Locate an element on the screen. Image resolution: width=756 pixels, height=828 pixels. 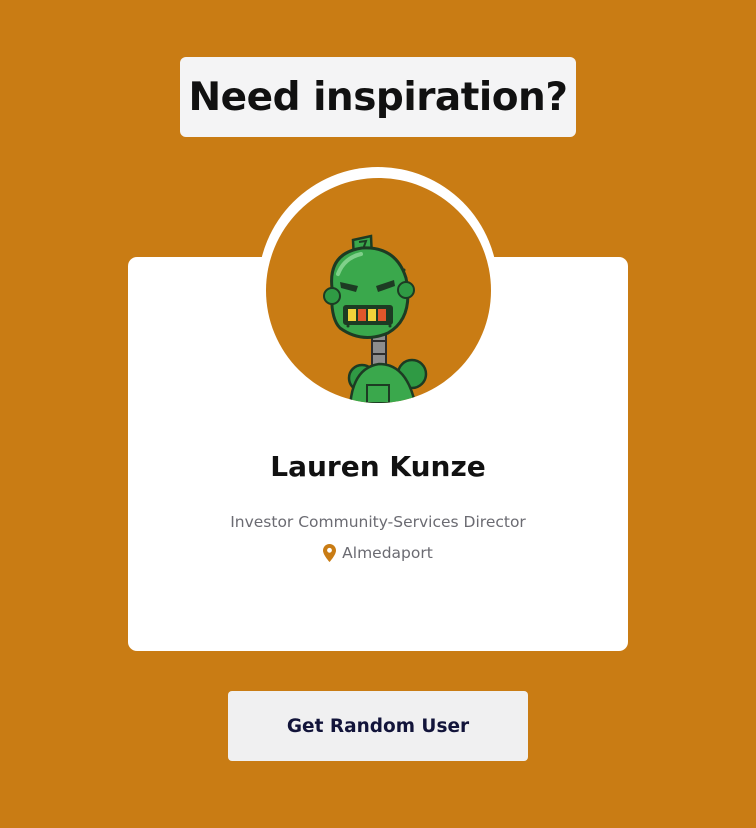
page-title: Need inspiration? is located at coordinates (378, 97).